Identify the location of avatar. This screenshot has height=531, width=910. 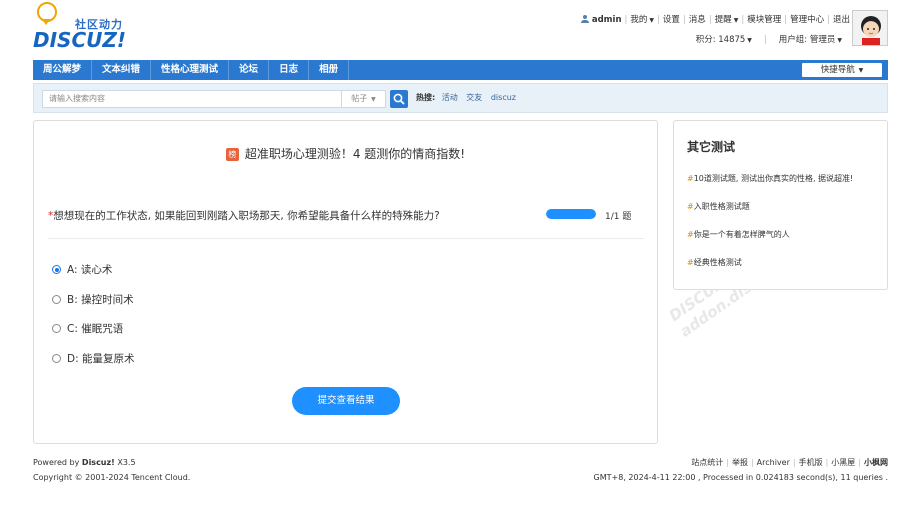
(870, 28).